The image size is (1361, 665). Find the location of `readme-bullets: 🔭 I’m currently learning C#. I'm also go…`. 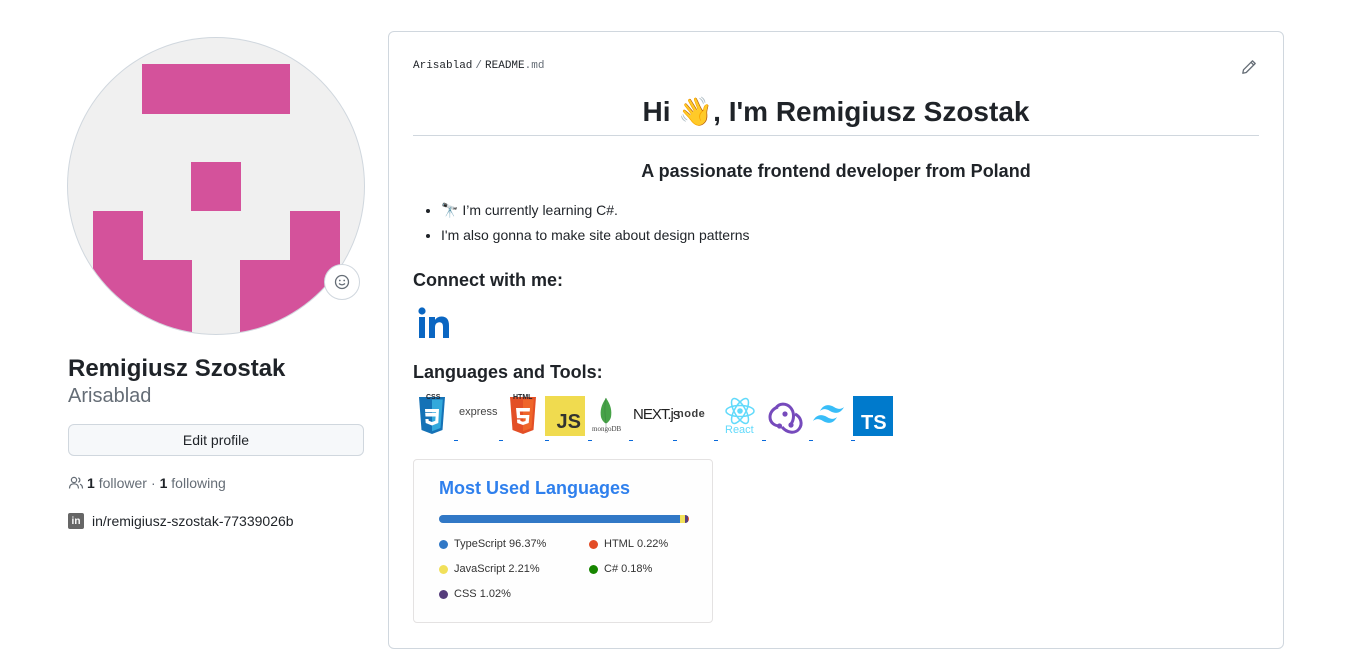

readme-bullets: 🔭 I’m currently learning C#. I'm also go… is located at coordinates (583, 223).